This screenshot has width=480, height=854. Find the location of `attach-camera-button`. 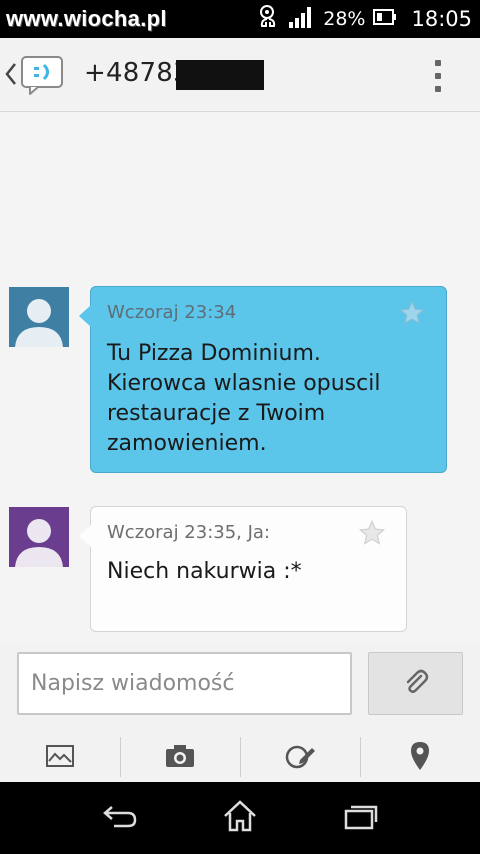

attach-camera-button is located at coordinates (180, 757).